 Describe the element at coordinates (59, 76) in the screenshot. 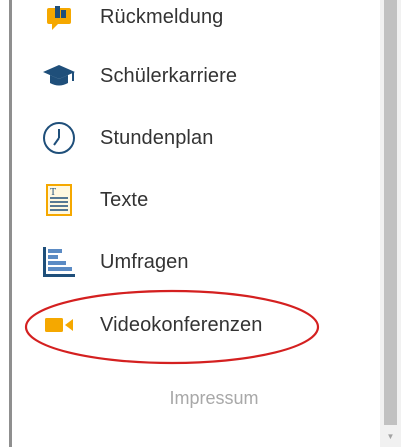

I see `graduation-cap-icon` at that location.